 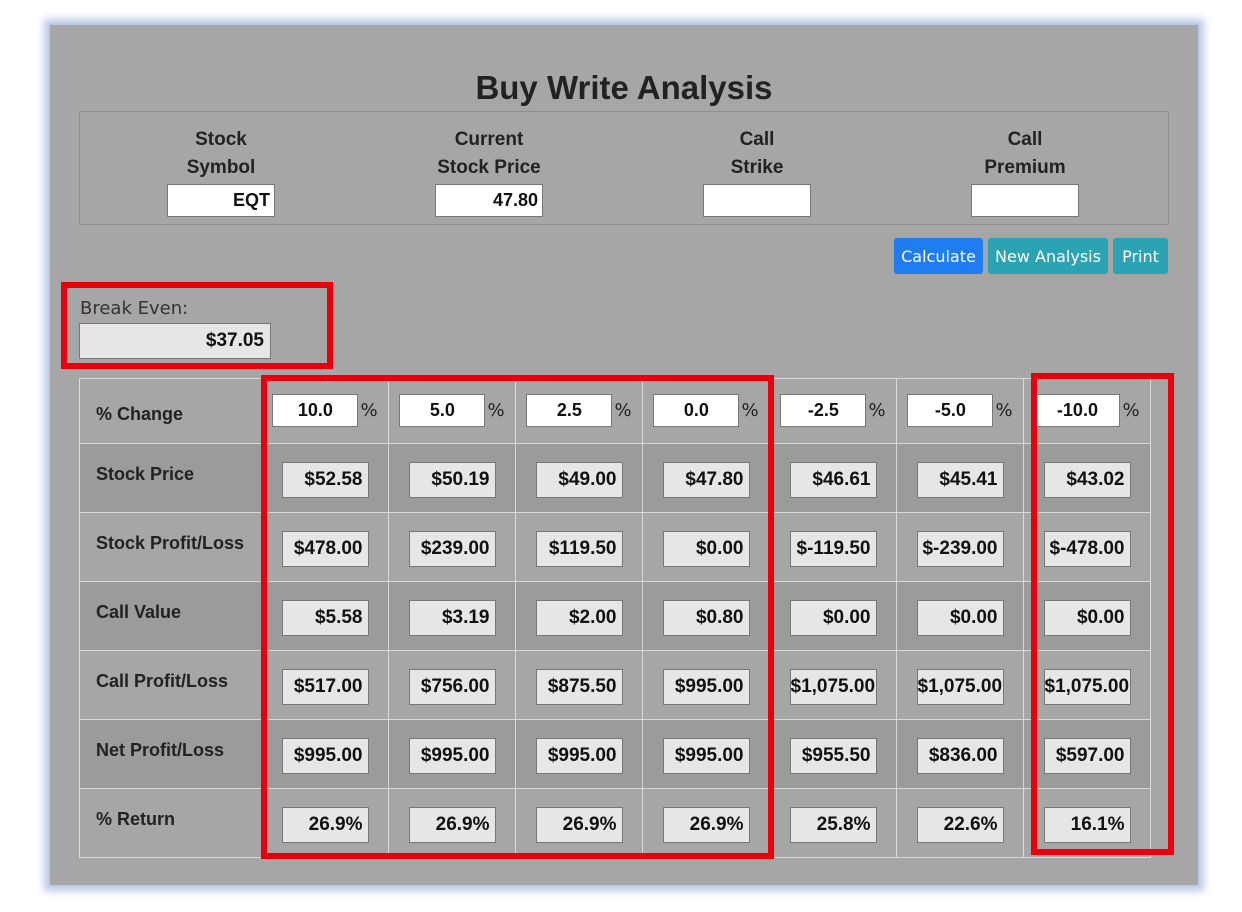 I want to click on break-even-value: $37.05, so click(x=175, y=341).